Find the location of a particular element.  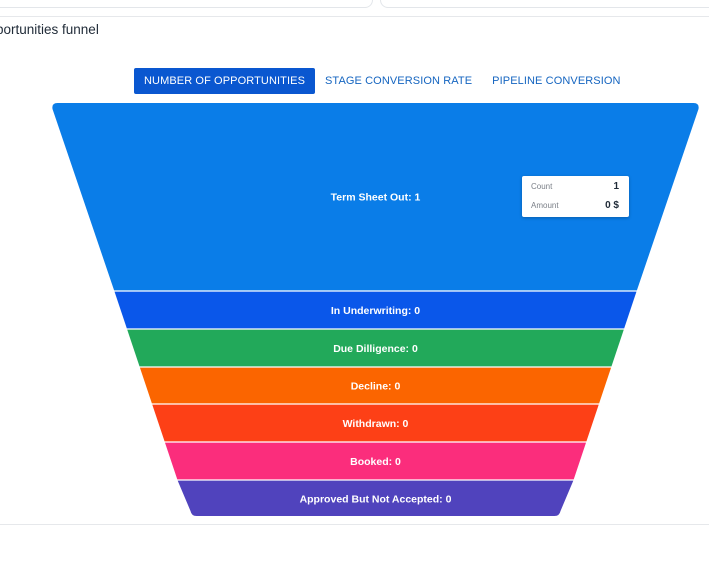

tooltip-amount-row: Amount 0 $ is located at coordinates (575, 205).